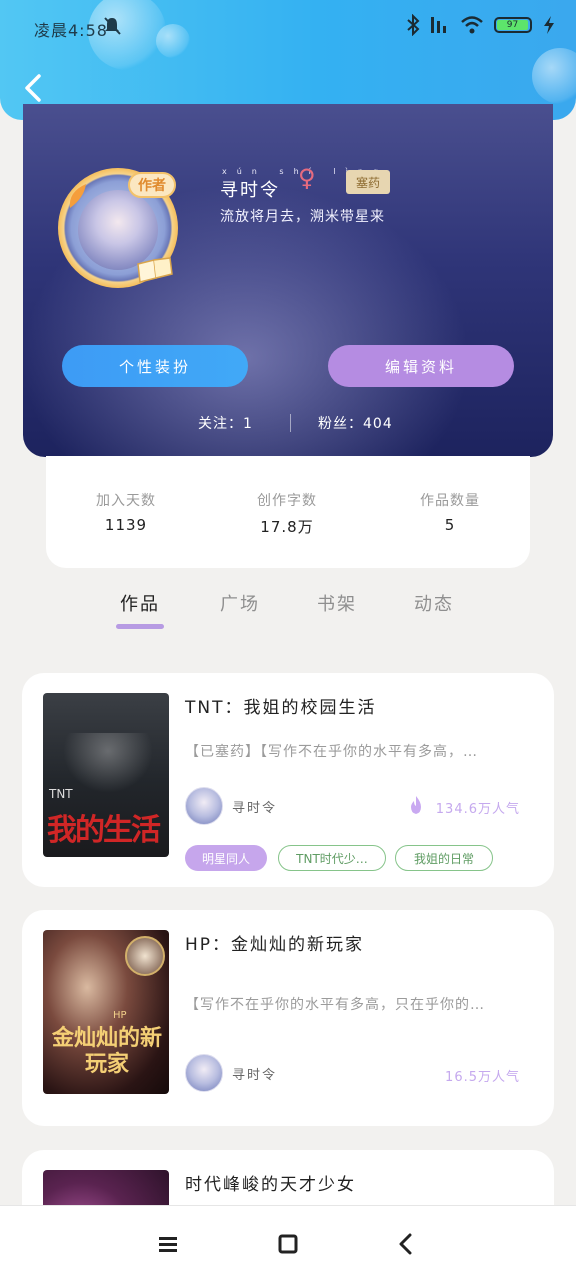 The height and width of the screenshot is (1280, 576). I want to click on cover-portrait, so click(145, 956).